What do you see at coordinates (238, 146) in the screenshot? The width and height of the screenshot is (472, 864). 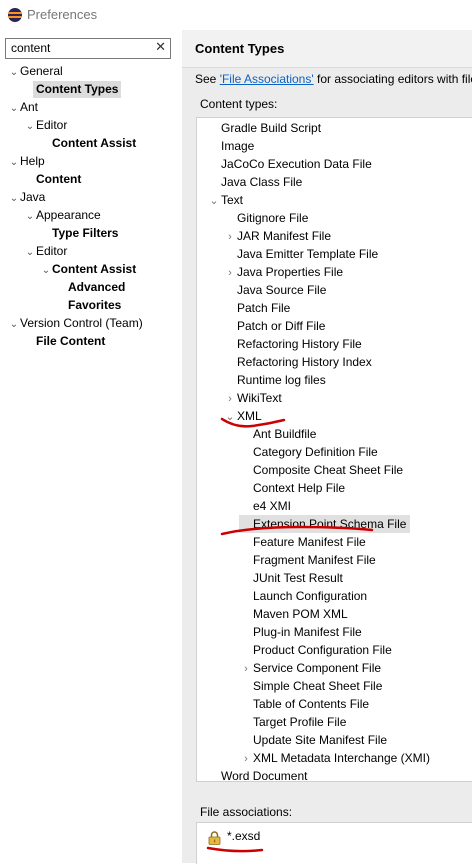 I see `content-type-label: Image` at bounding box center [238, 146].